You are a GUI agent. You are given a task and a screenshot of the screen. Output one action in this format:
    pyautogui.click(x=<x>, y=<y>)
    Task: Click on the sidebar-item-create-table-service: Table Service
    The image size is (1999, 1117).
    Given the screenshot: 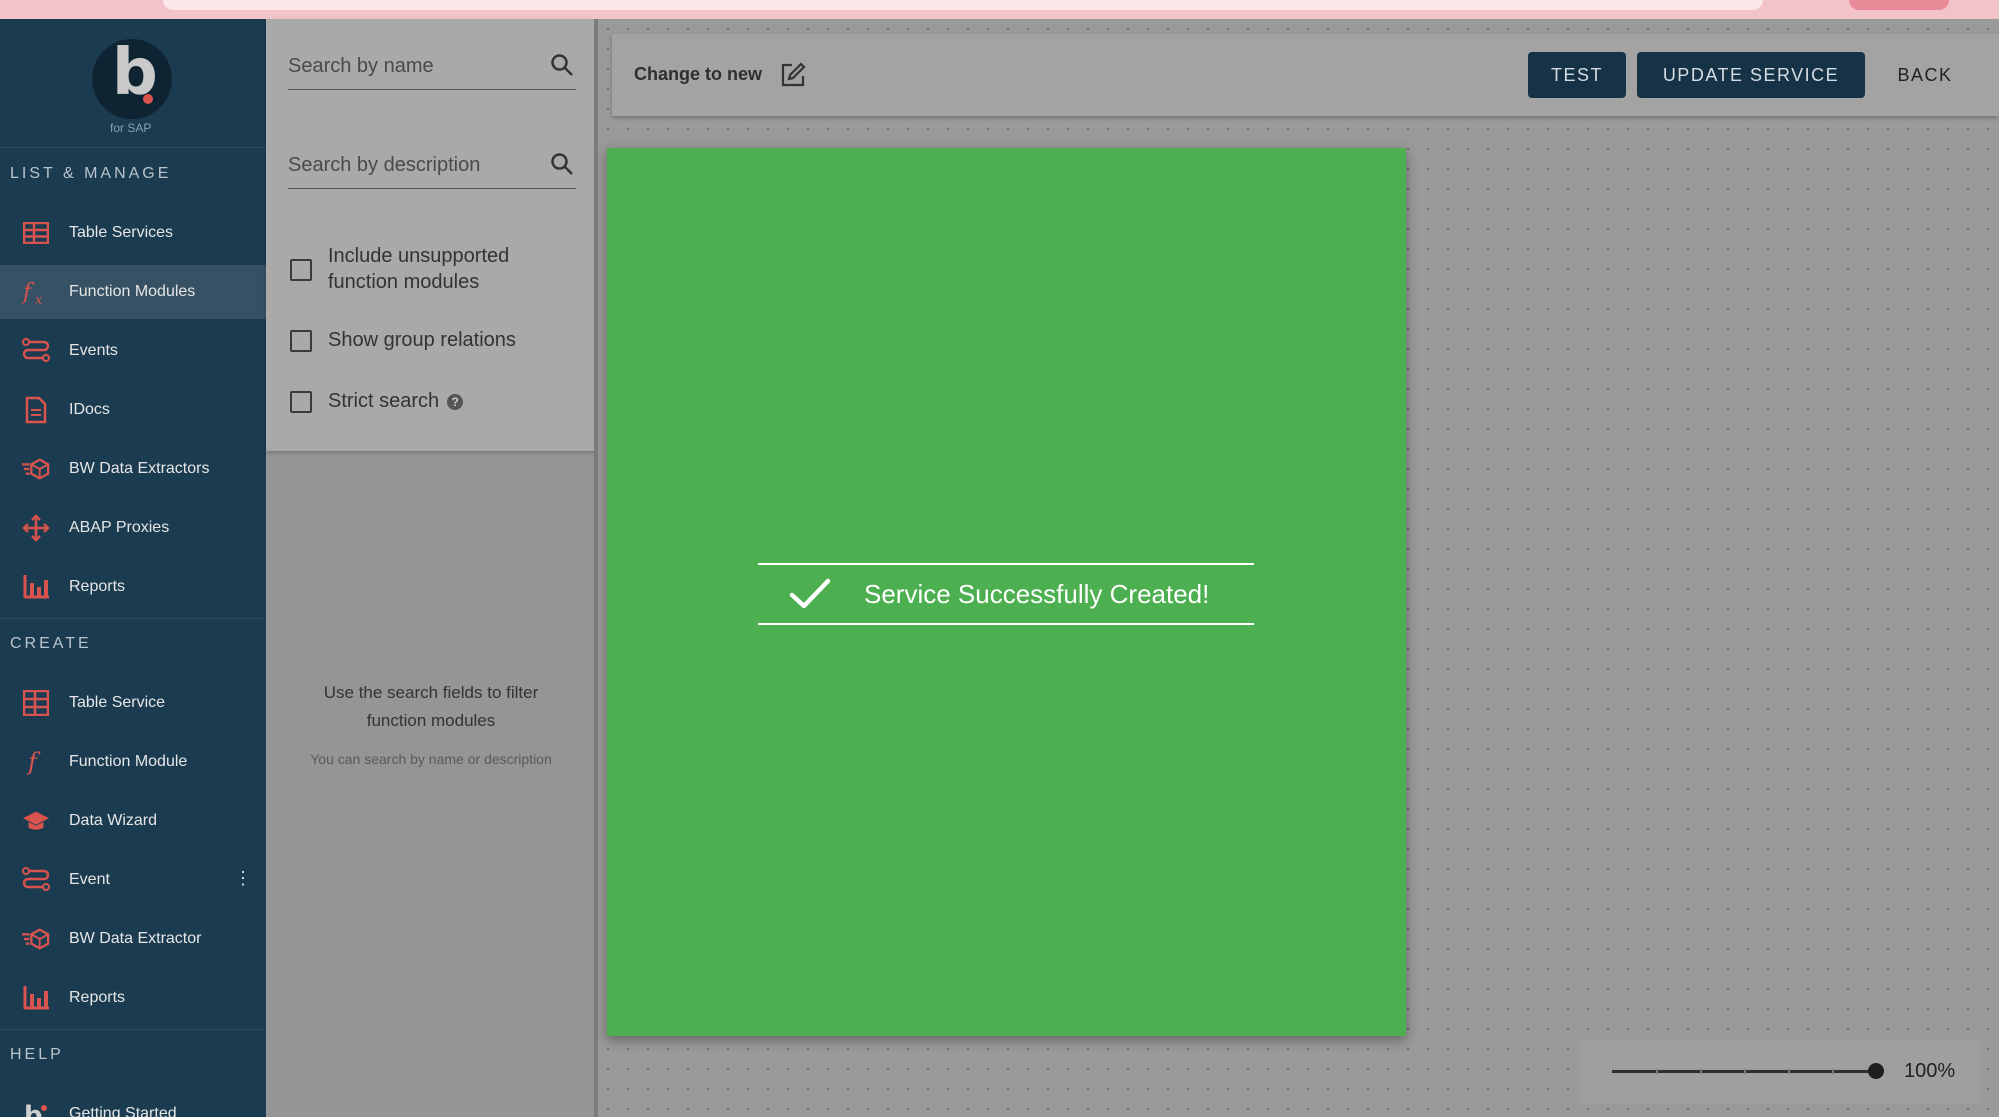 What is the action you would take?
    pyautogui.click(x=133, y=703)
    